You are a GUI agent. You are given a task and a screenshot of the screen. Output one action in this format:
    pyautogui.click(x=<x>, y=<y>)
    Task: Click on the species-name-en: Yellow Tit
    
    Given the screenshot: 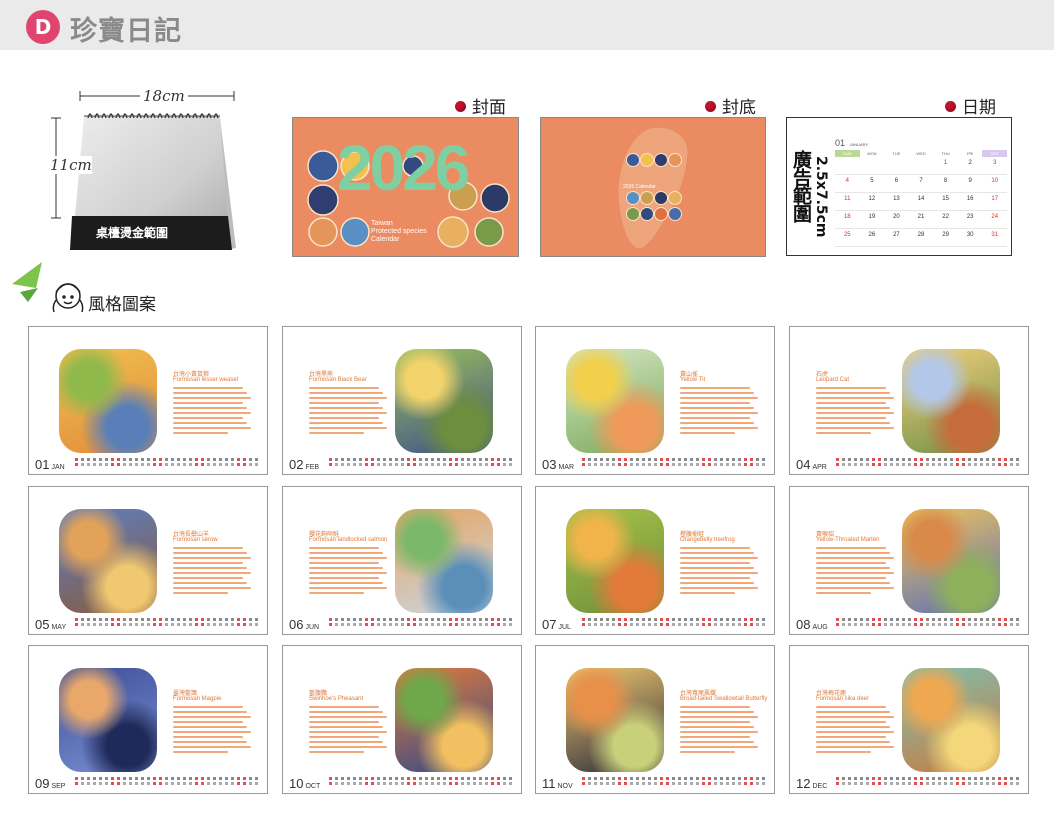 What is the action you would take?
    pyautogui.click(x=693, y=380)
    